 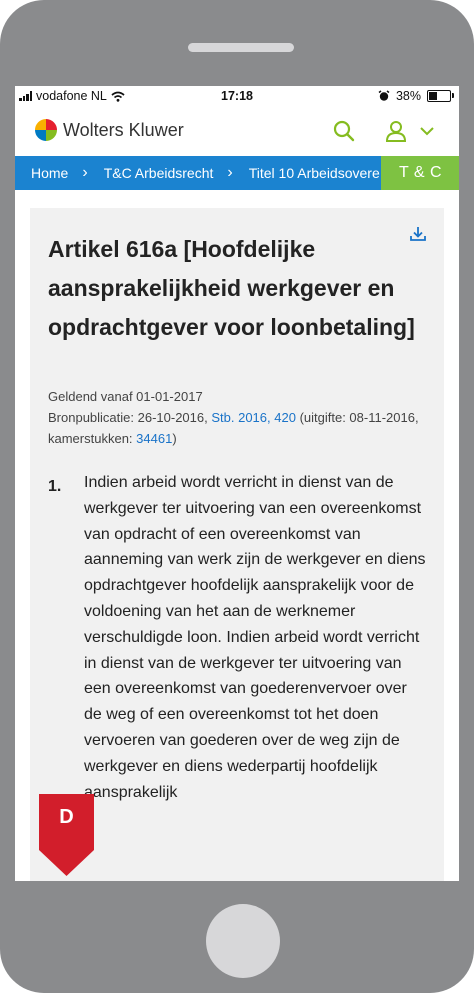 What do you see at coordinates (306, 173) in the screenshot?
I see `breadcrumb-titel-10: Titel 10 Arbeidsovere` at bounding box center [306, 173].